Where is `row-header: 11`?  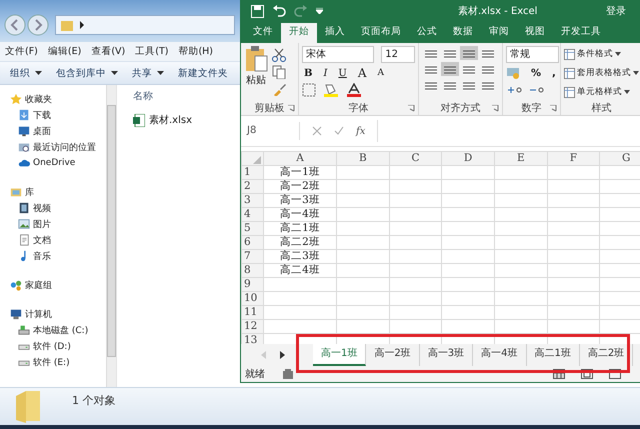 row-header: 11 is located at coordinates (253, 313).